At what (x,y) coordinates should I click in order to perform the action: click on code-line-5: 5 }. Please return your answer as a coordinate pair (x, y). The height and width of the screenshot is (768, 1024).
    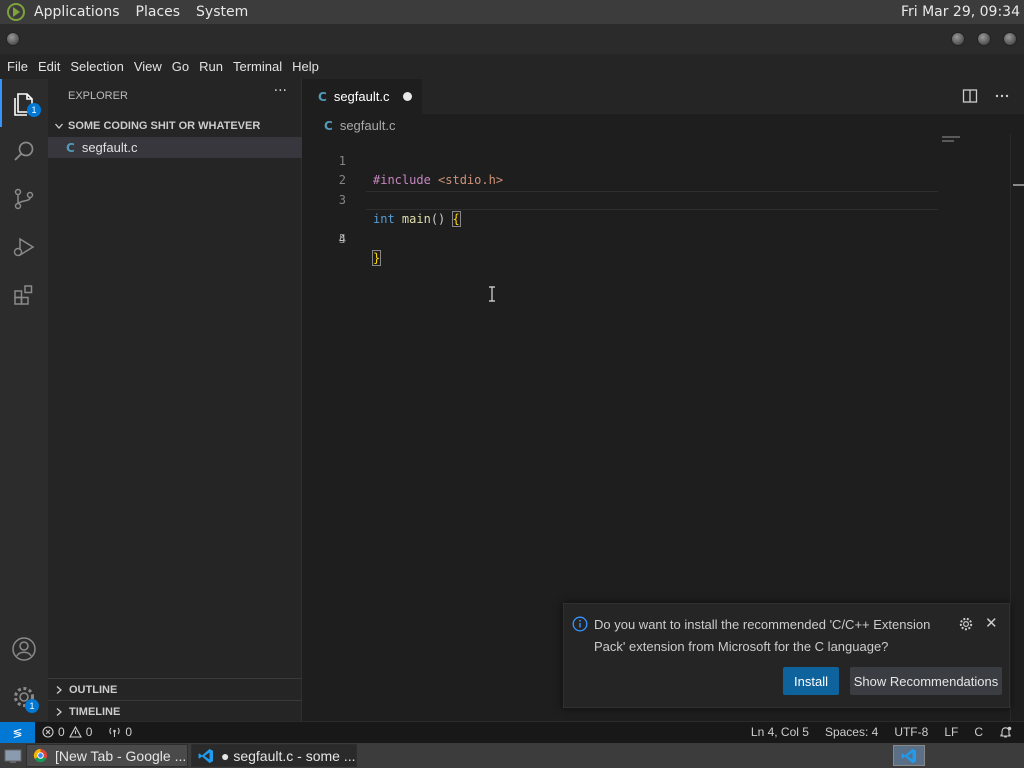
    Looking at the image, I should click on (652, 238).